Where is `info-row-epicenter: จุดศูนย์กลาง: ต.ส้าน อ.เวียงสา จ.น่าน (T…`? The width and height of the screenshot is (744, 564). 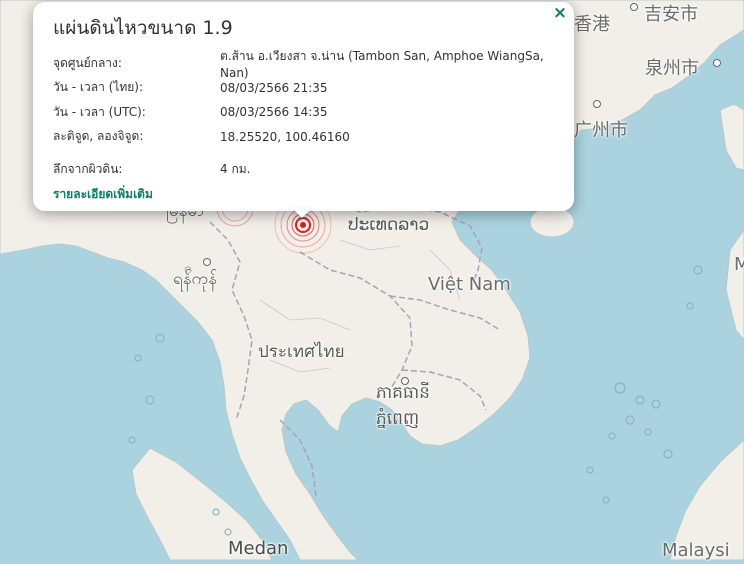 info-row-epicenter: จุดศูนย์กลาง: ต.ส้าน อ.เวียงสา จ.น่าน (T… is located at coordinates (303, 64).